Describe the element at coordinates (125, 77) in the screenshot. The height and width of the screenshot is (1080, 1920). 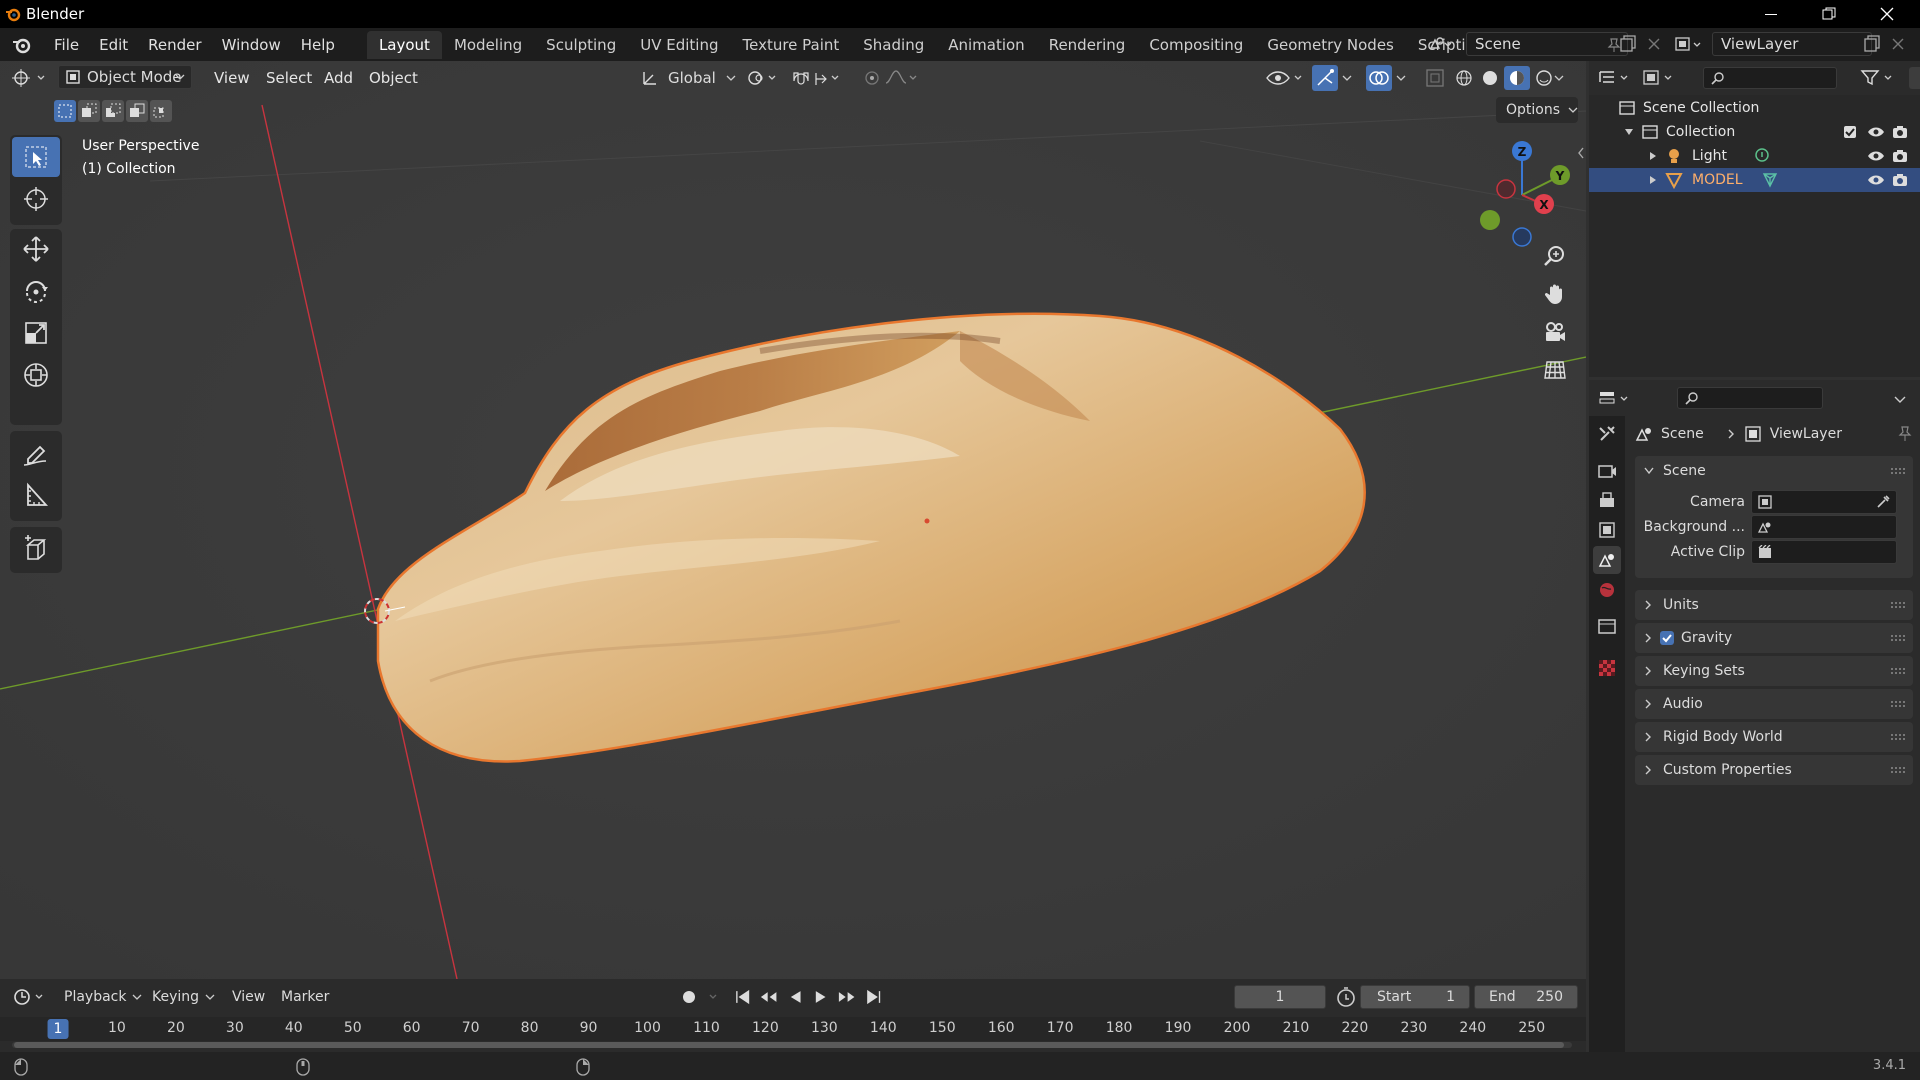
I see `mode-dropdown: Object Mode` at that location.